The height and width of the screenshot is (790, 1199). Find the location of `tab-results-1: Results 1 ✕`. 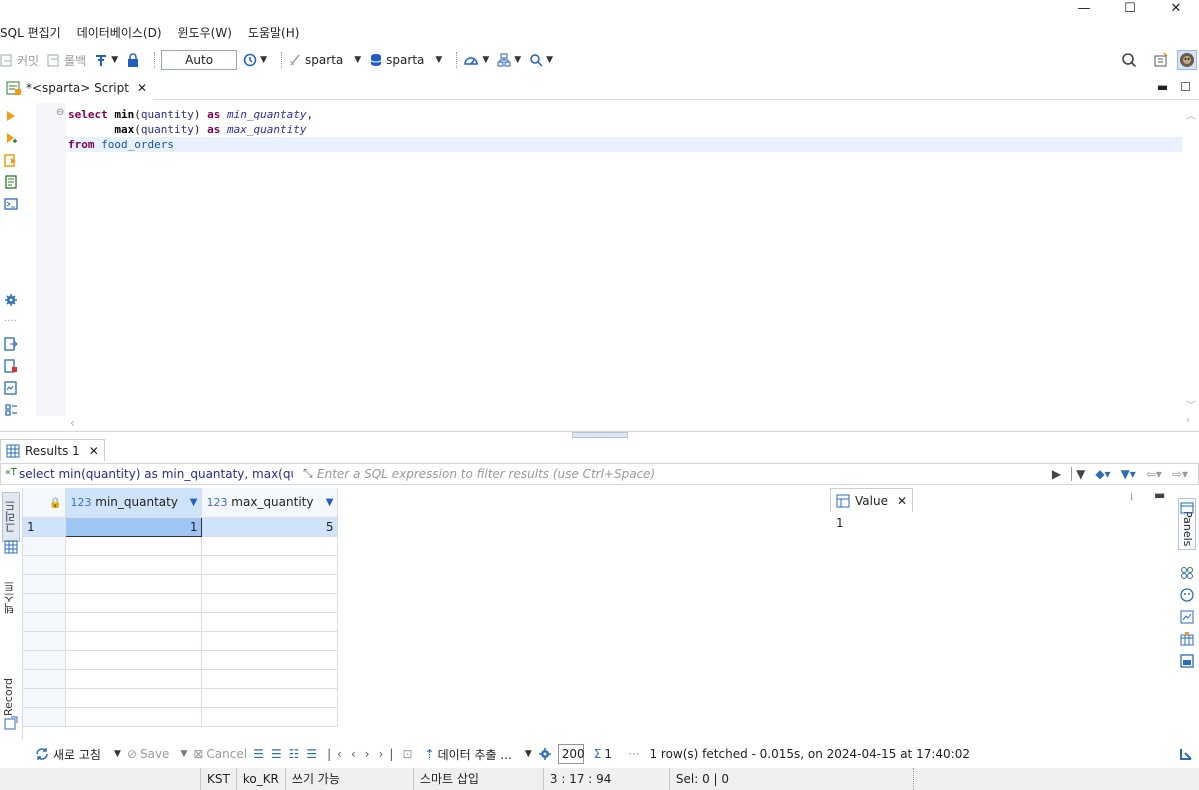

tab-results-1: Results 1 ✕ is located at coordinates (52, 450).